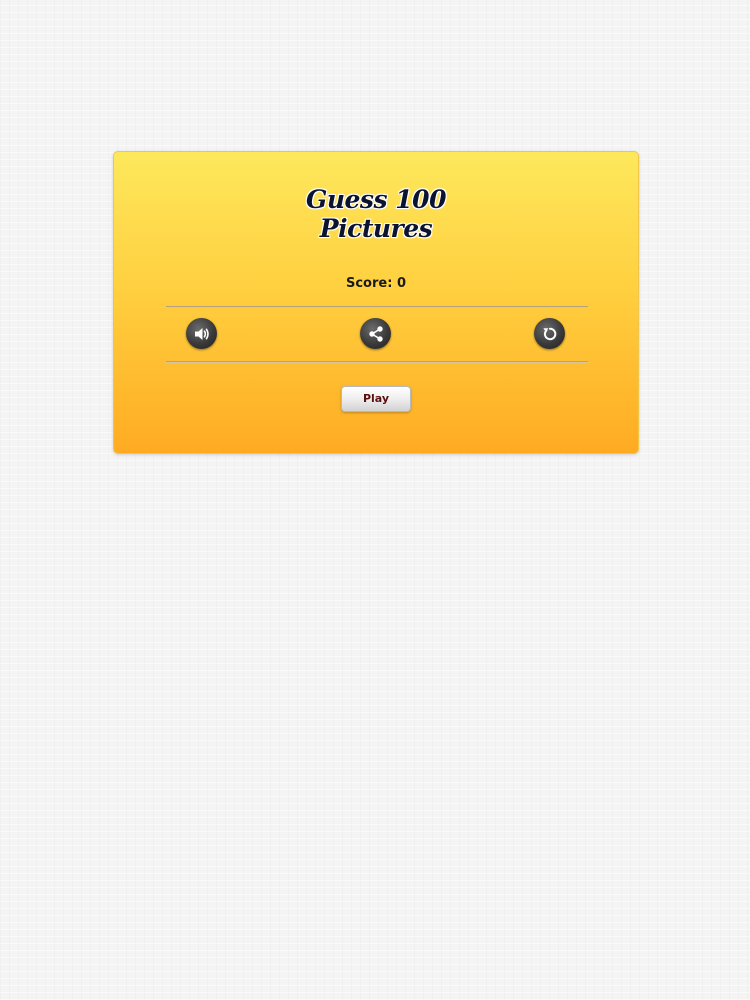  Describe the element at coordinates (376, 228) in the screenshot. I see `game-title-line2: Pictures` at that location.